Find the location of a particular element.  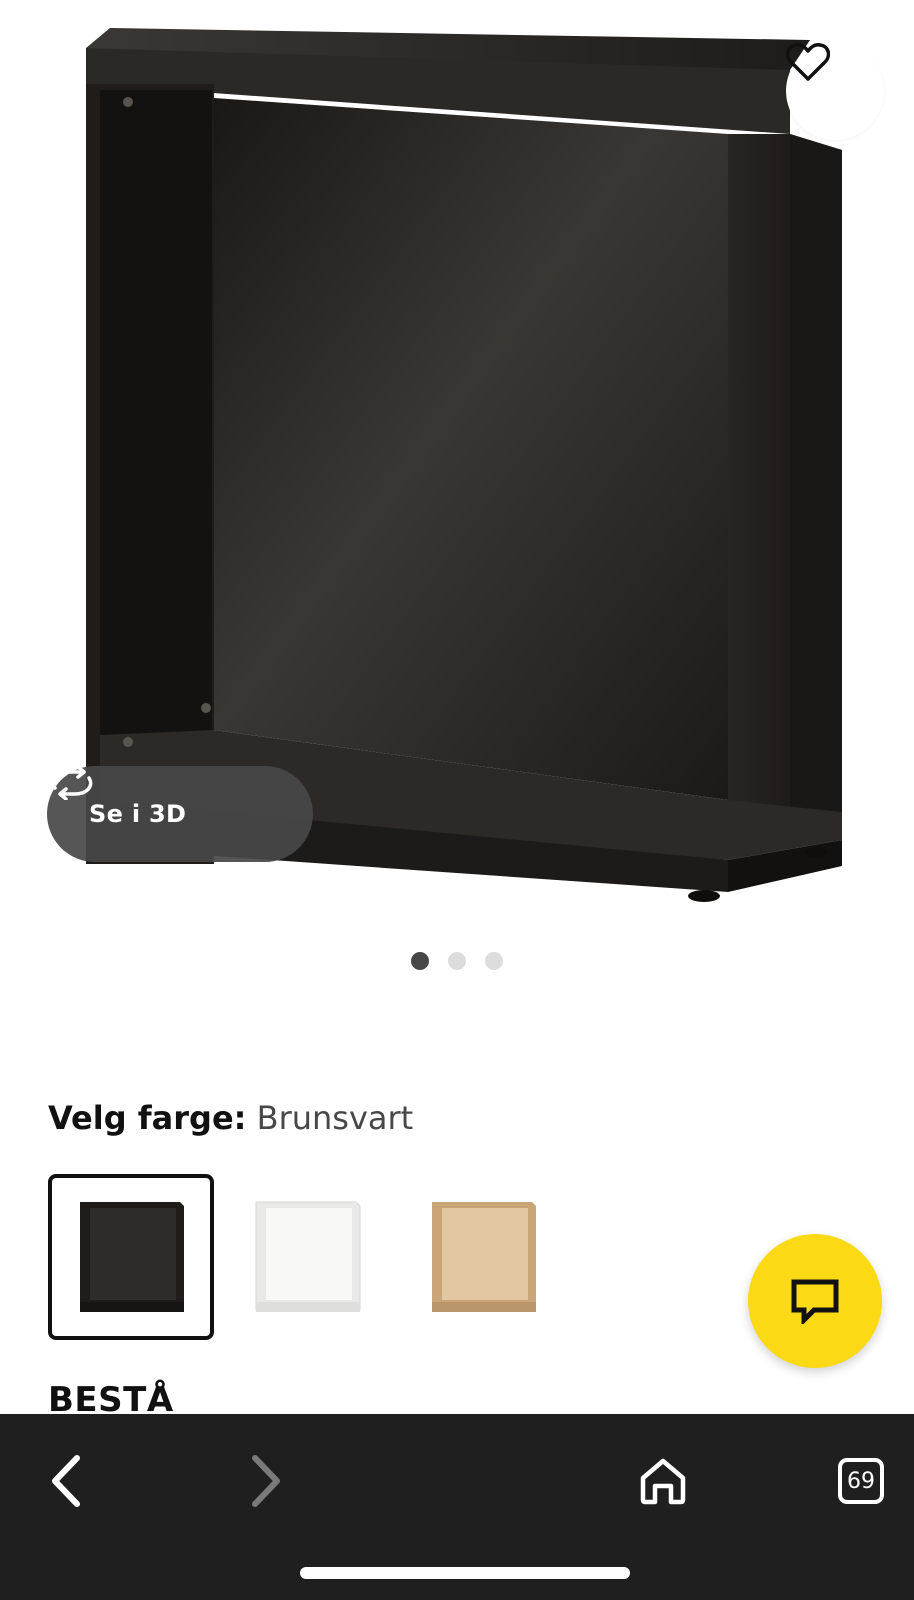

chevron-right-icon is located at coordinates (266, 1481).